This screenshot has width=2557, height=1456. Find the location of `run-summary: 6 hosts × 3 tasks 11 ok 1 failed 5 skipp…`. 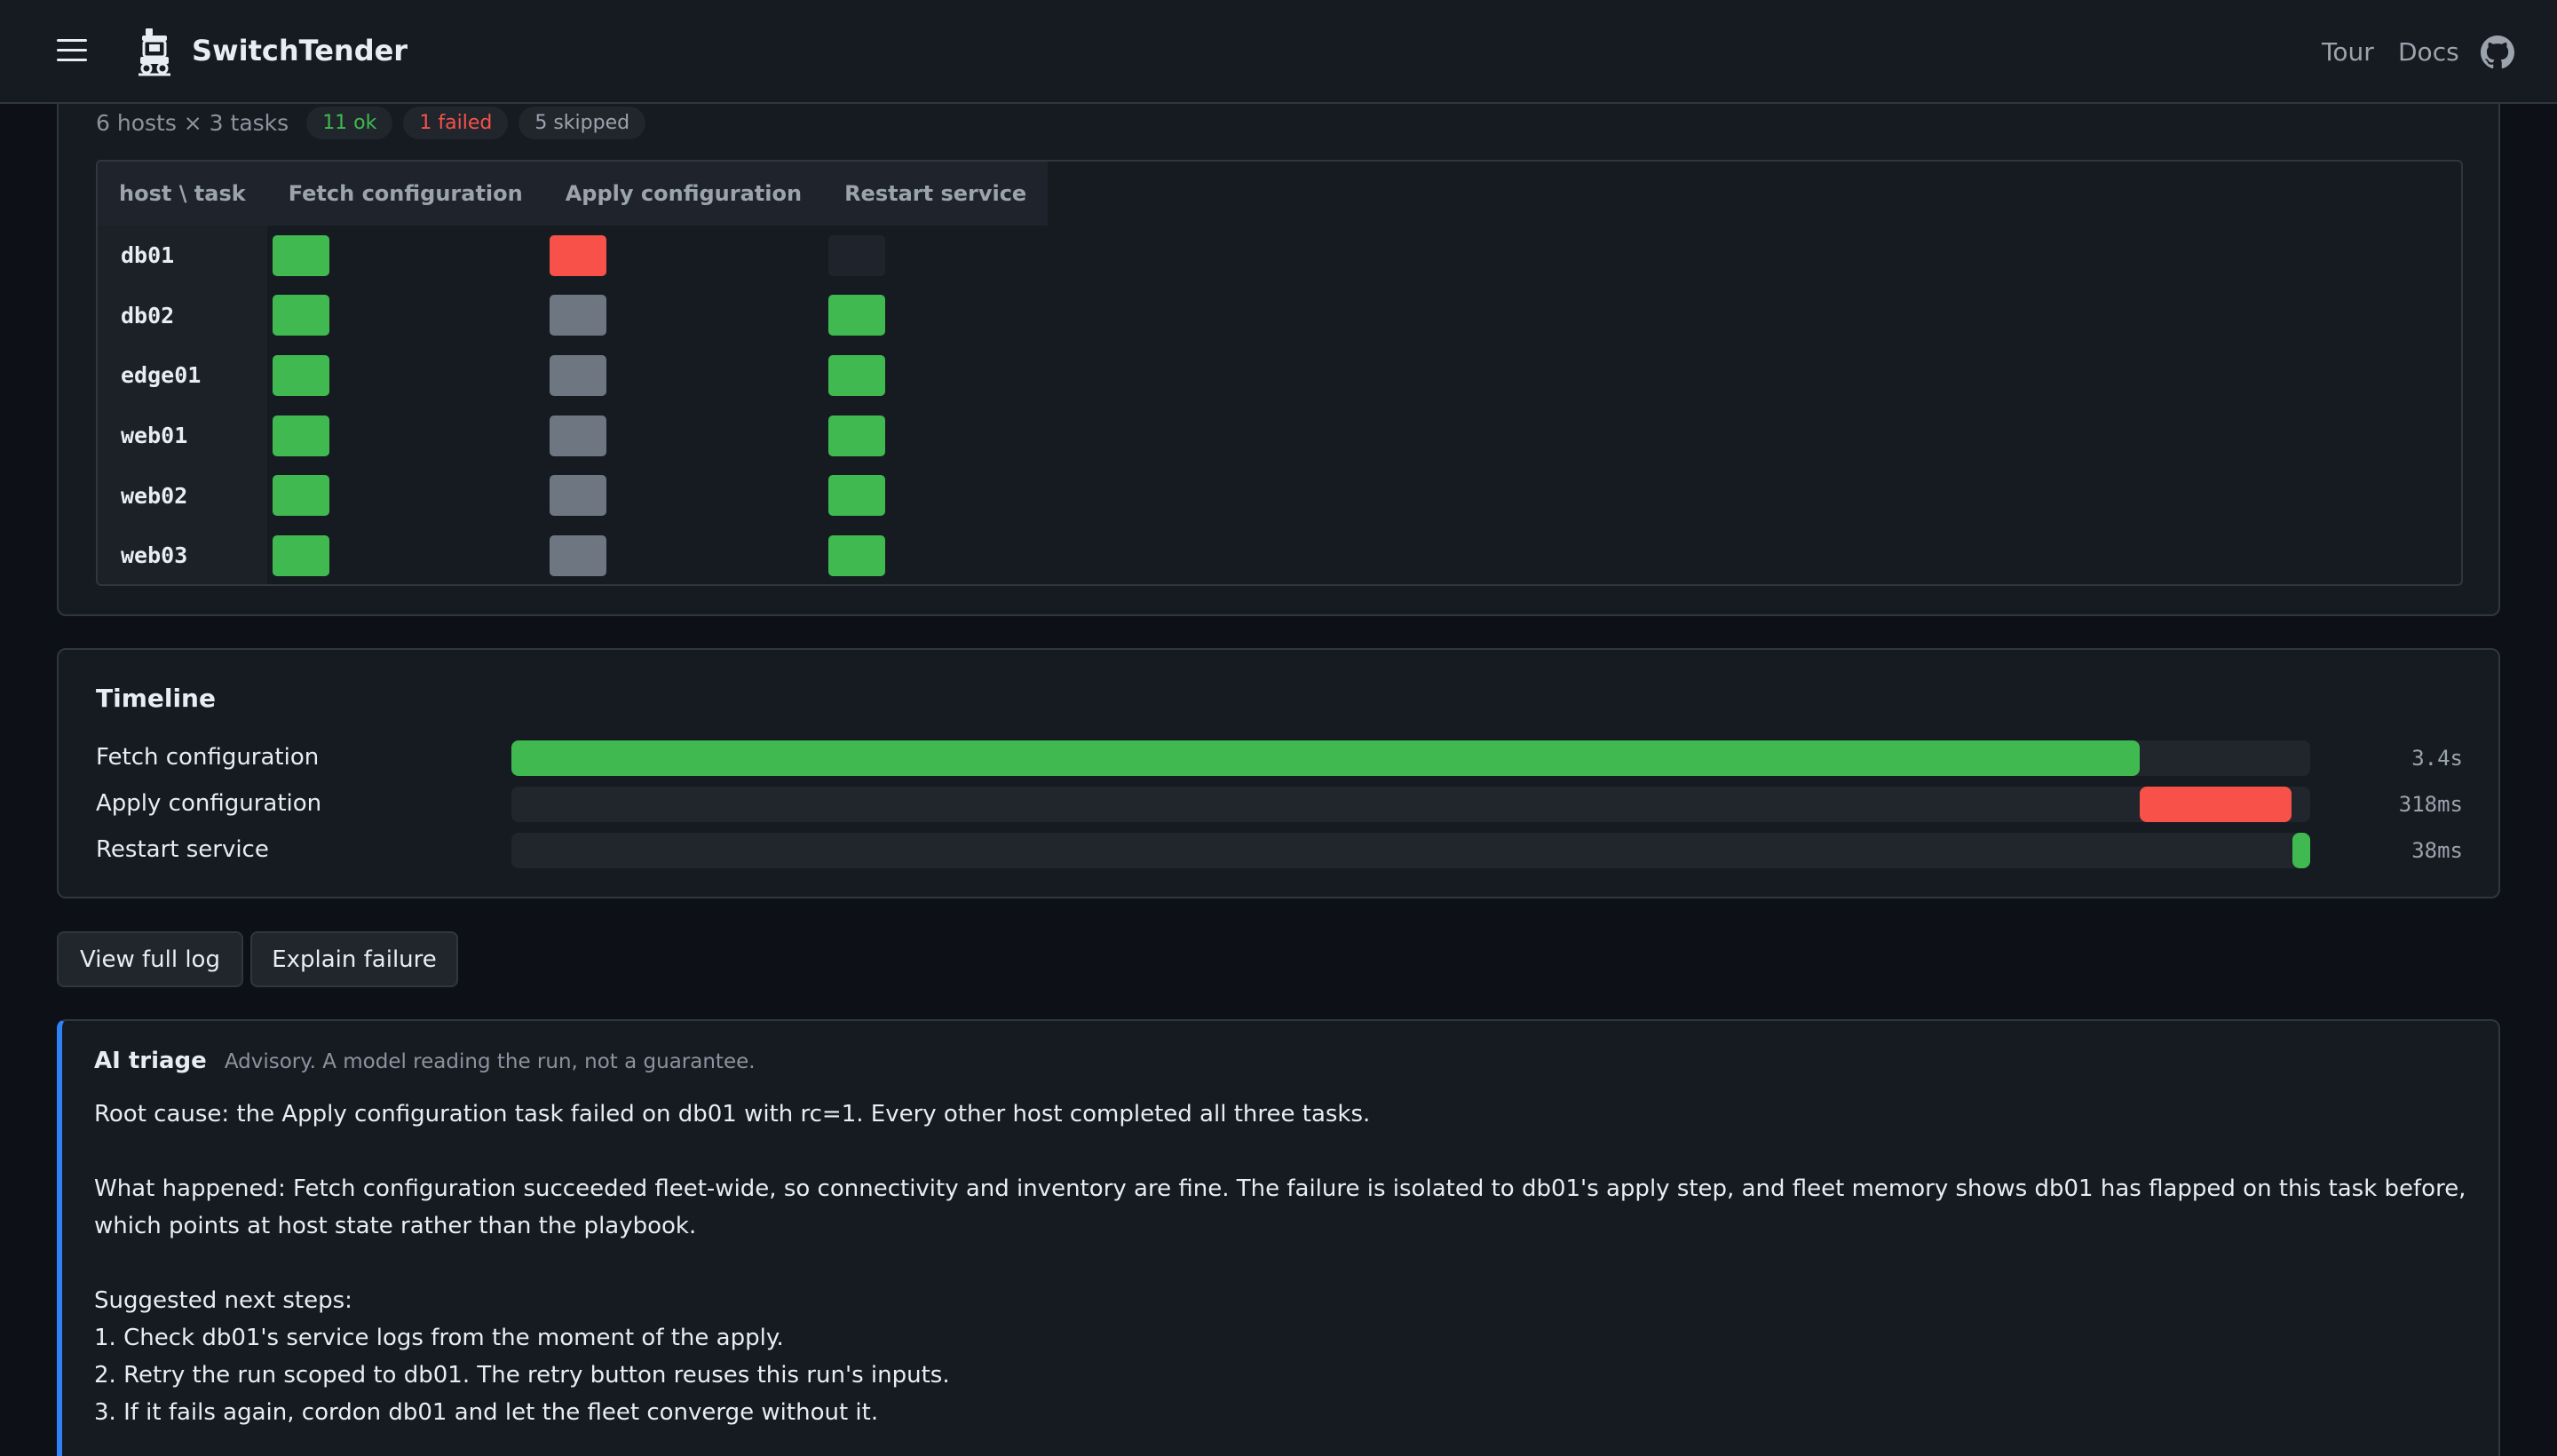

run-summary: 6 hosts × 3 tasks 11 ok 1 failed 5 skipp… is located at coordinates (371, 123).